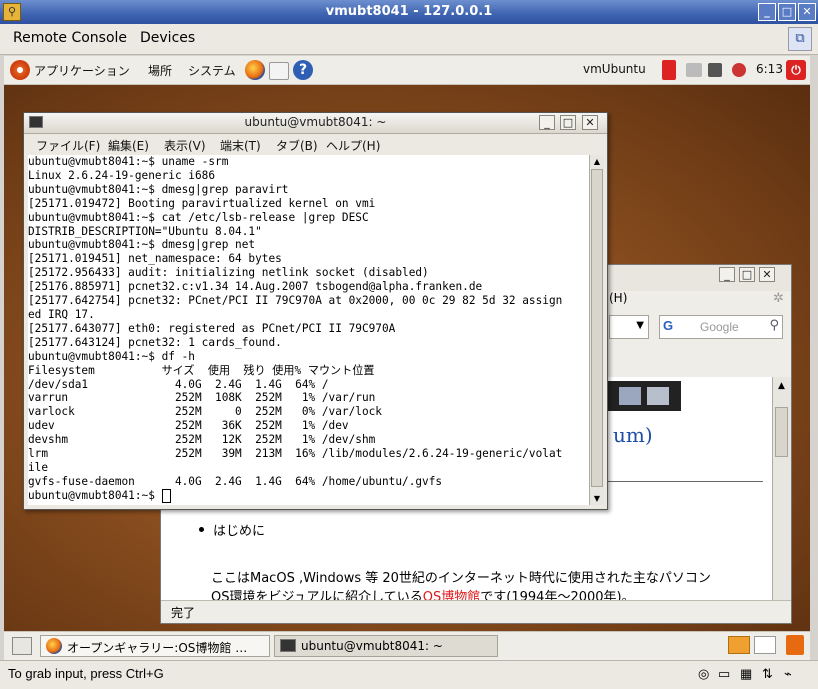  I want to click on browser-minimize-button: _, so click(727, 274).